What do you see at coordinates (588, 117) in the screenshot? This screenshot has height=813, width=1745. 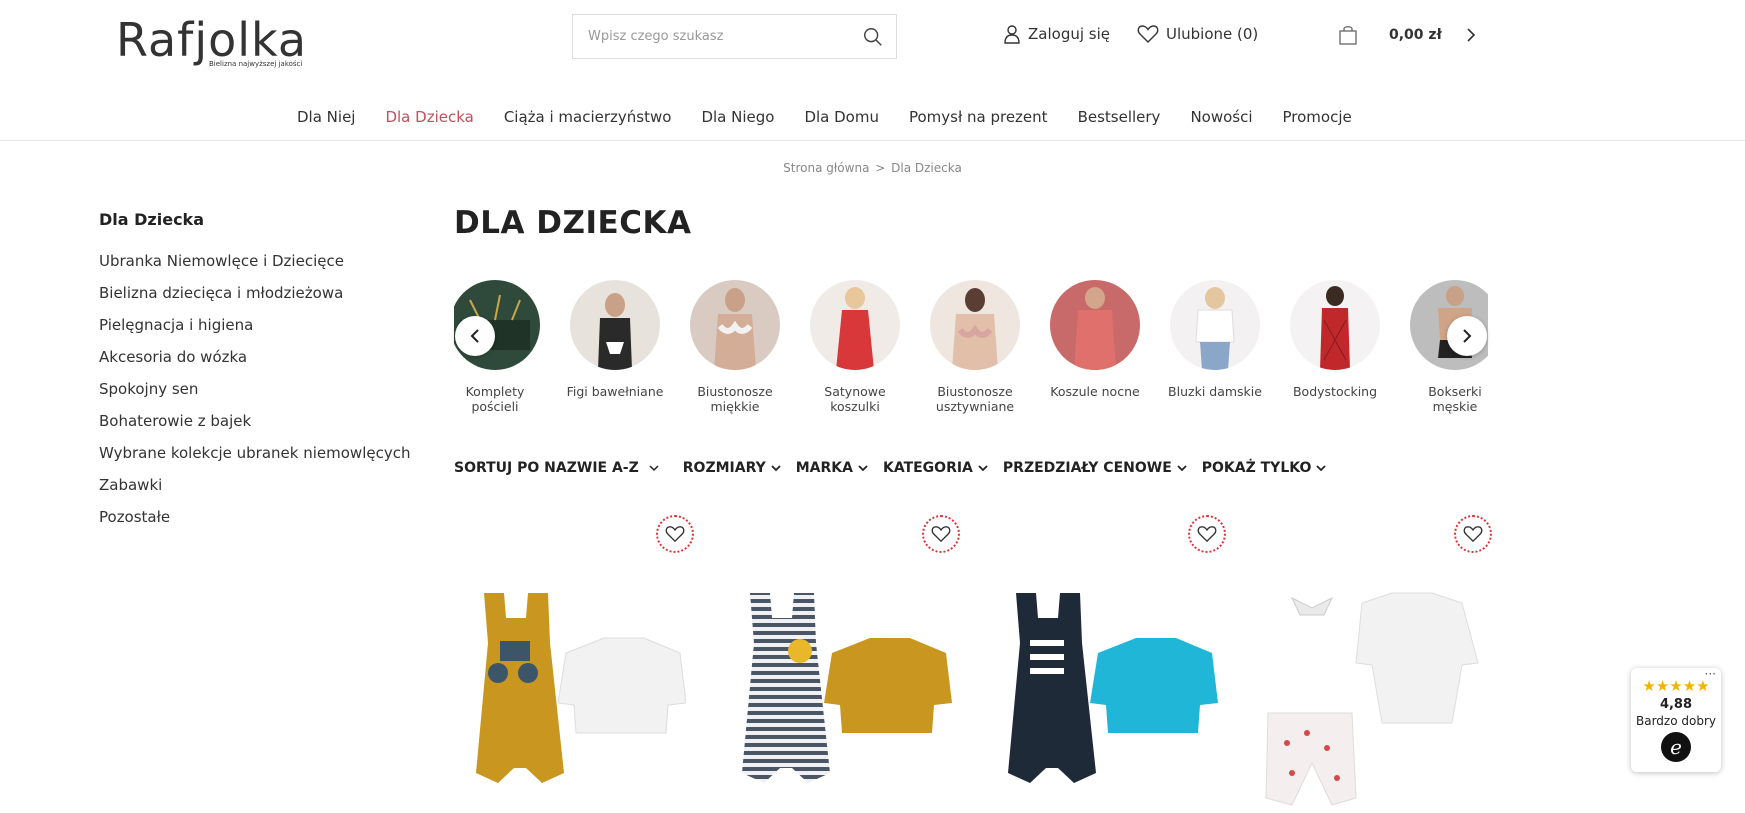 I see `nav-item-ciaza: Ciąża i macierzyństwo` at bounding box center [588, 117].